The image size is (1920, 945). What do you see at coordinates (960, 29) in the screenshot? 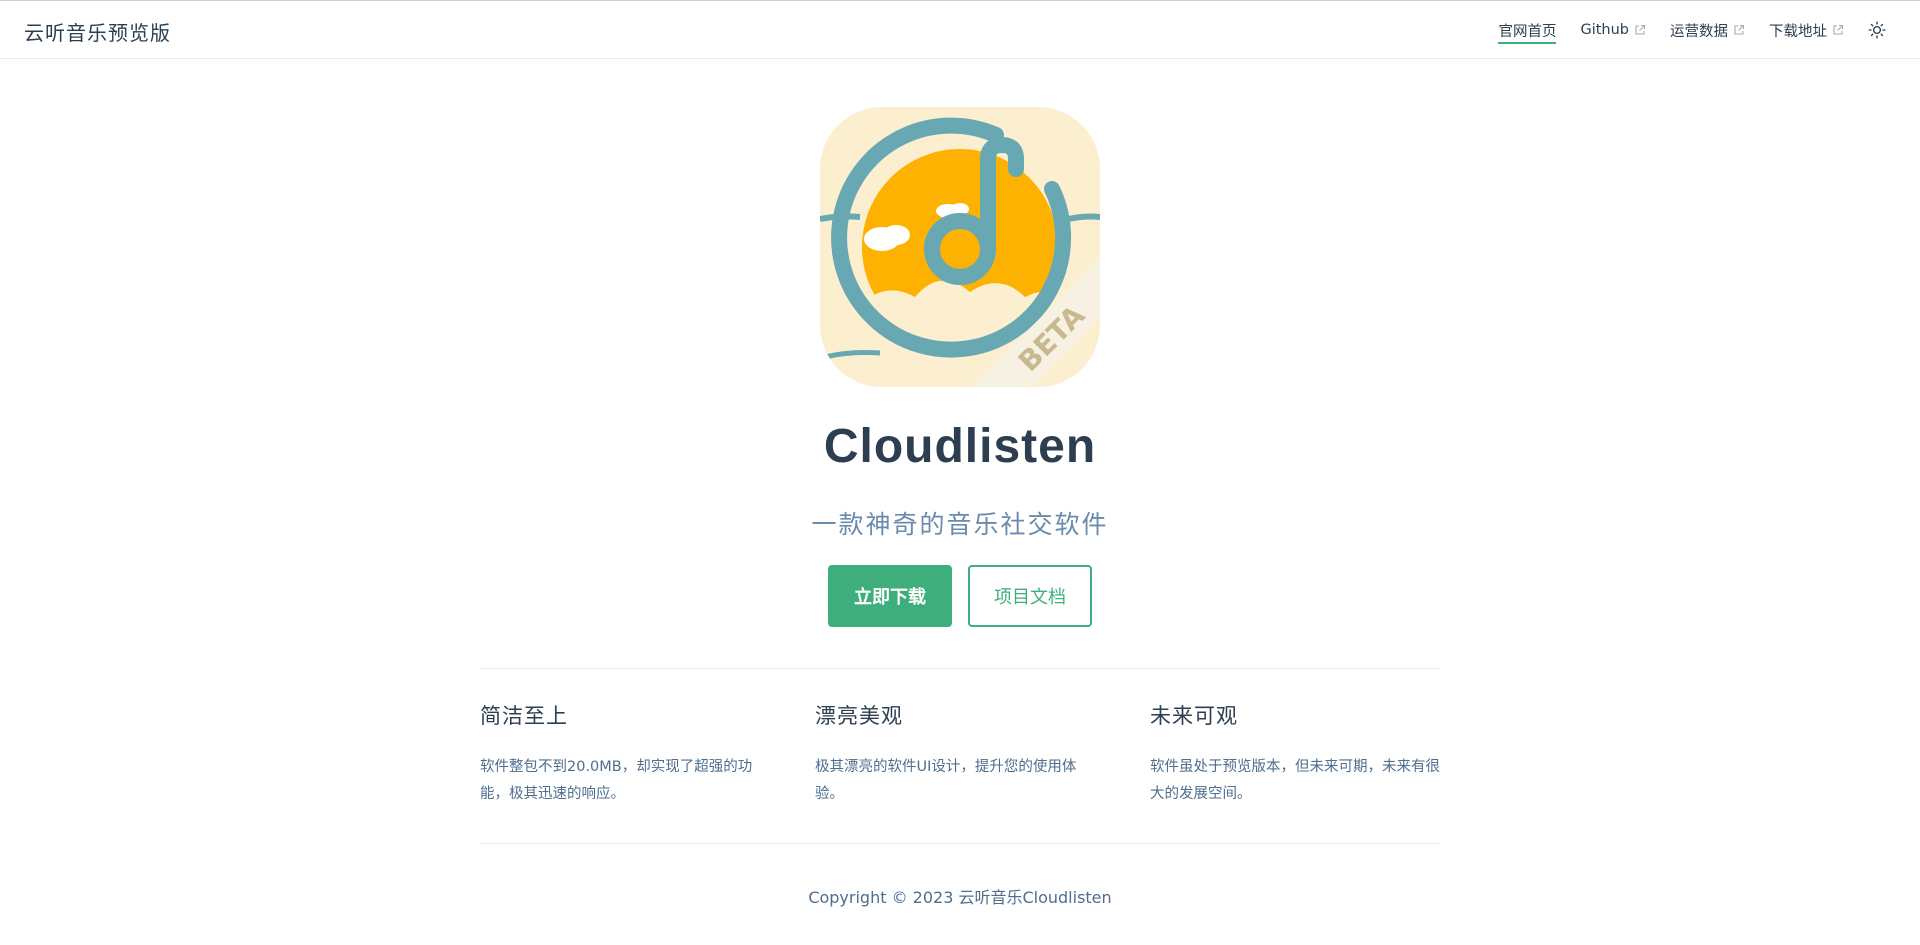
I see `navbar: 云听音乐预览版 官网首页 Github 运营数据 下载地址` at bounding box center [960, 29].